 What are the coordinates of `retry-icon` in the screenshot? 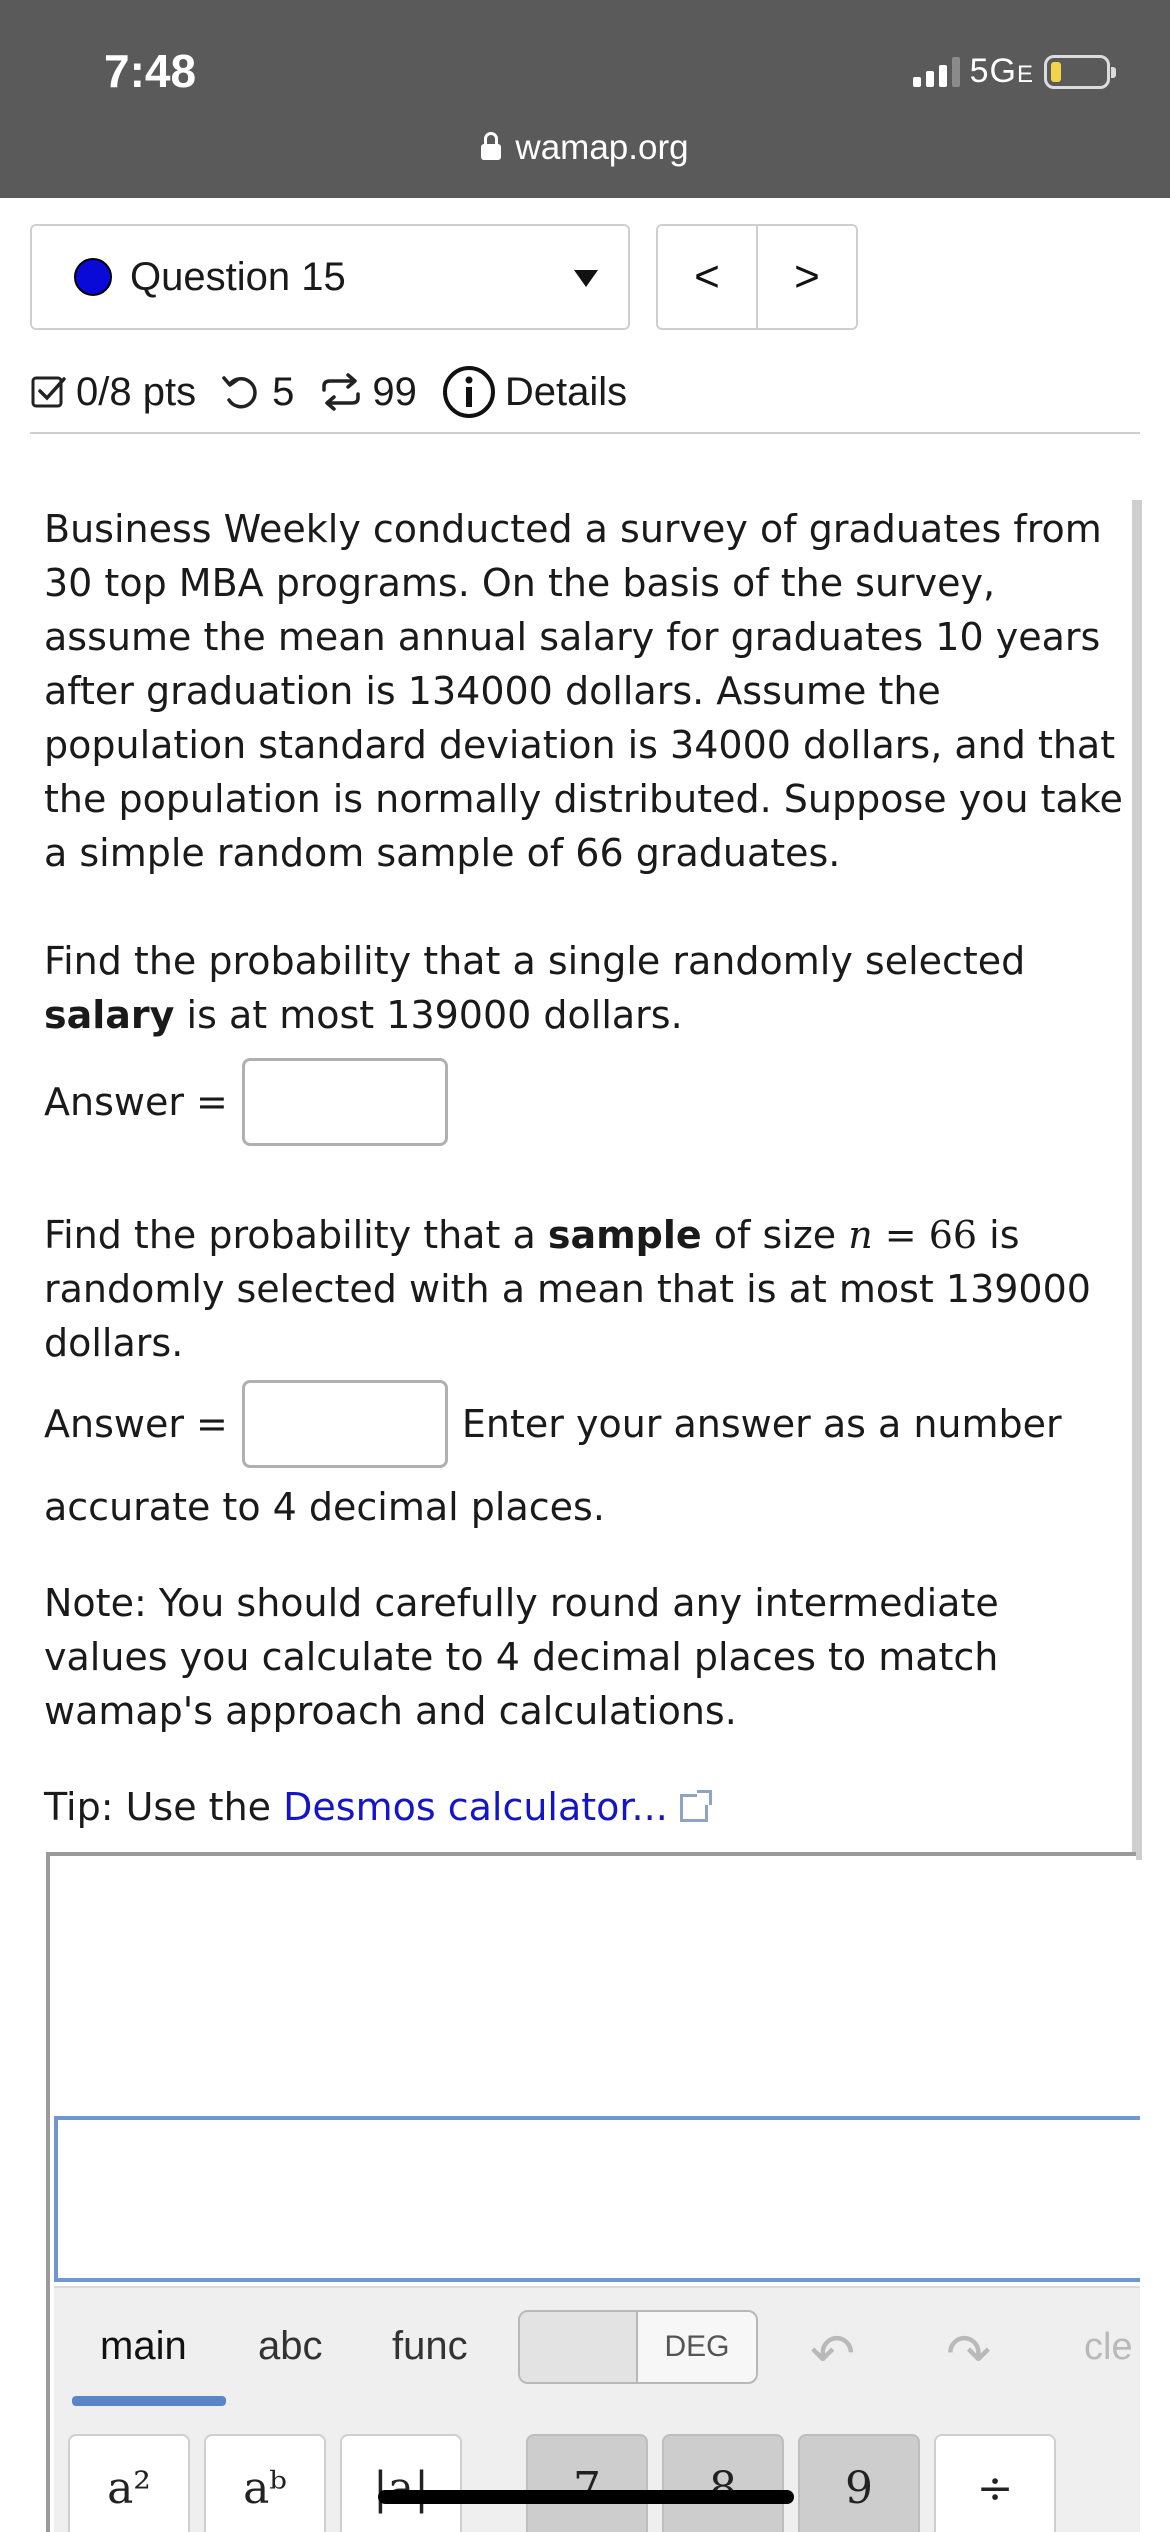 It's located at (239, 392).